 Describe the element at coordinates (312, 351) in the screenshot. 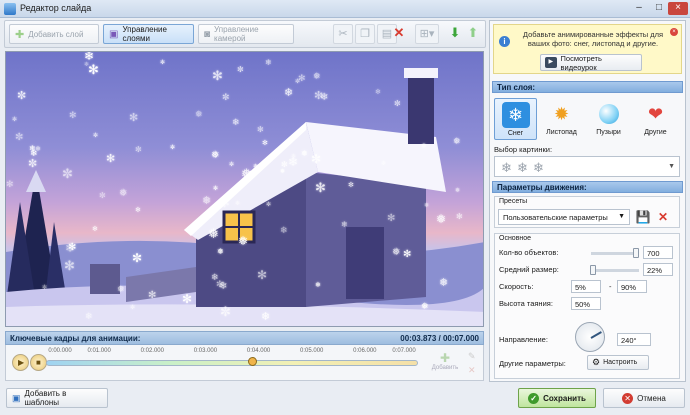

I see `tick-label: 0:05.000` at that location.